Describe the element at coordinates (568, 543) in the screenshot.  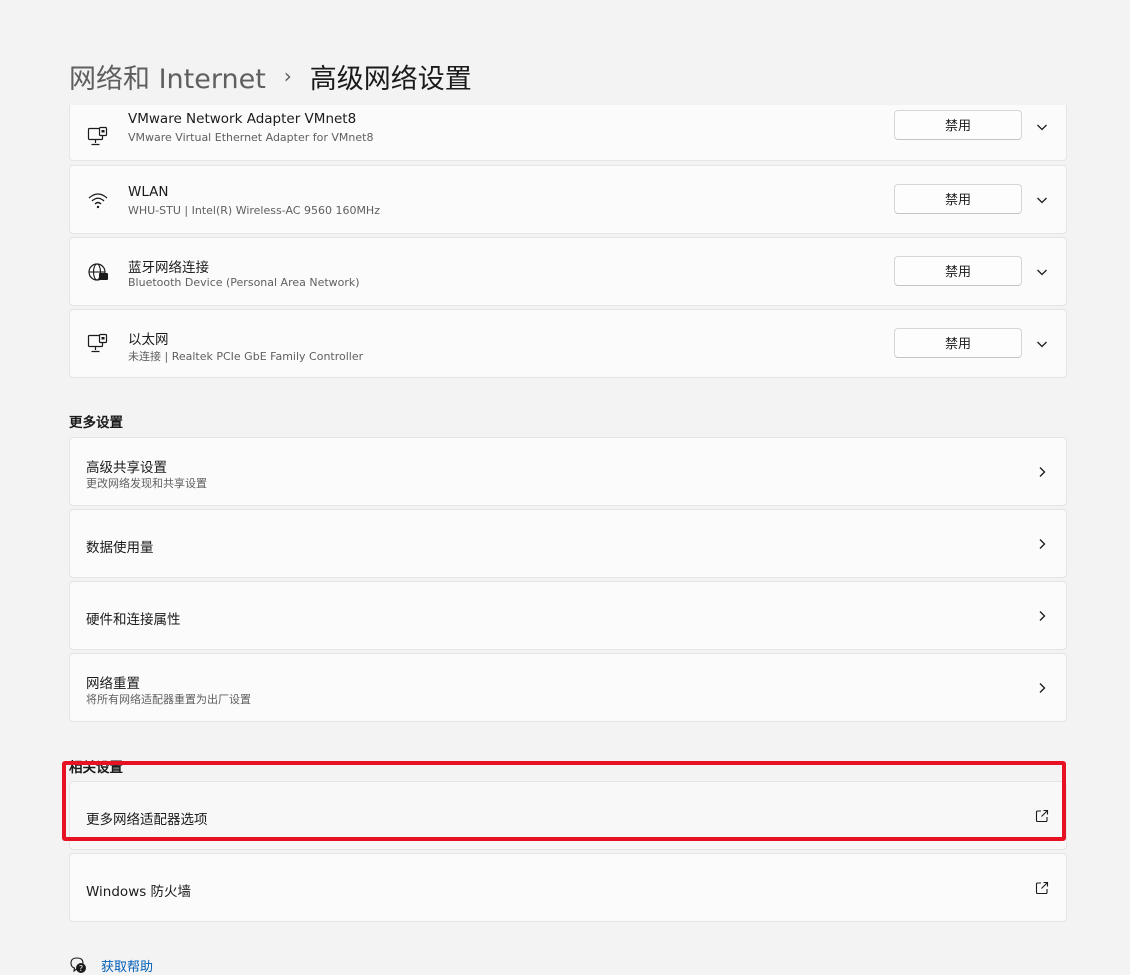
I see `settings-item-data-usage: 数据使用量` at that location.